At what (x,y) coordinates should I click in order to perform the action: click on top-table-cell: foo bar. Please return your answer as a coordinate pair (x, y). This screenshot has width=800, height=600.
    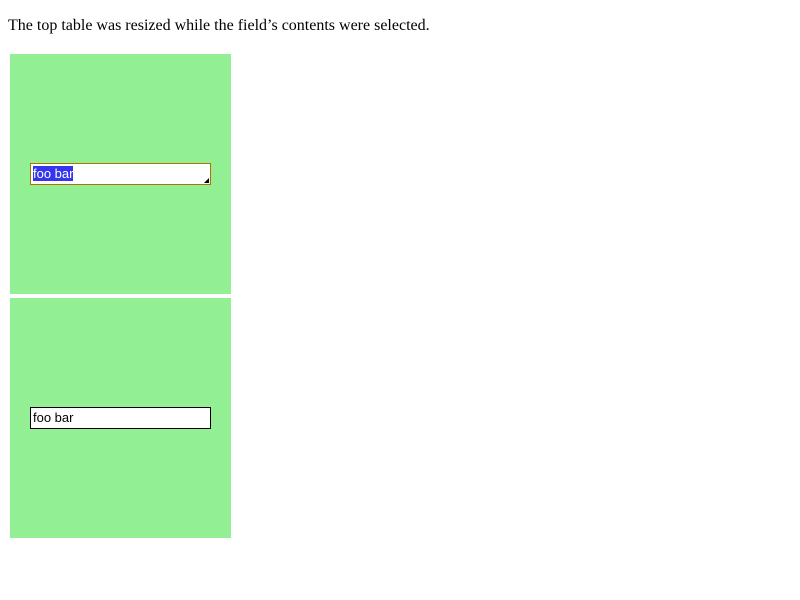
    Looking at the image, I should click on (120, 174).